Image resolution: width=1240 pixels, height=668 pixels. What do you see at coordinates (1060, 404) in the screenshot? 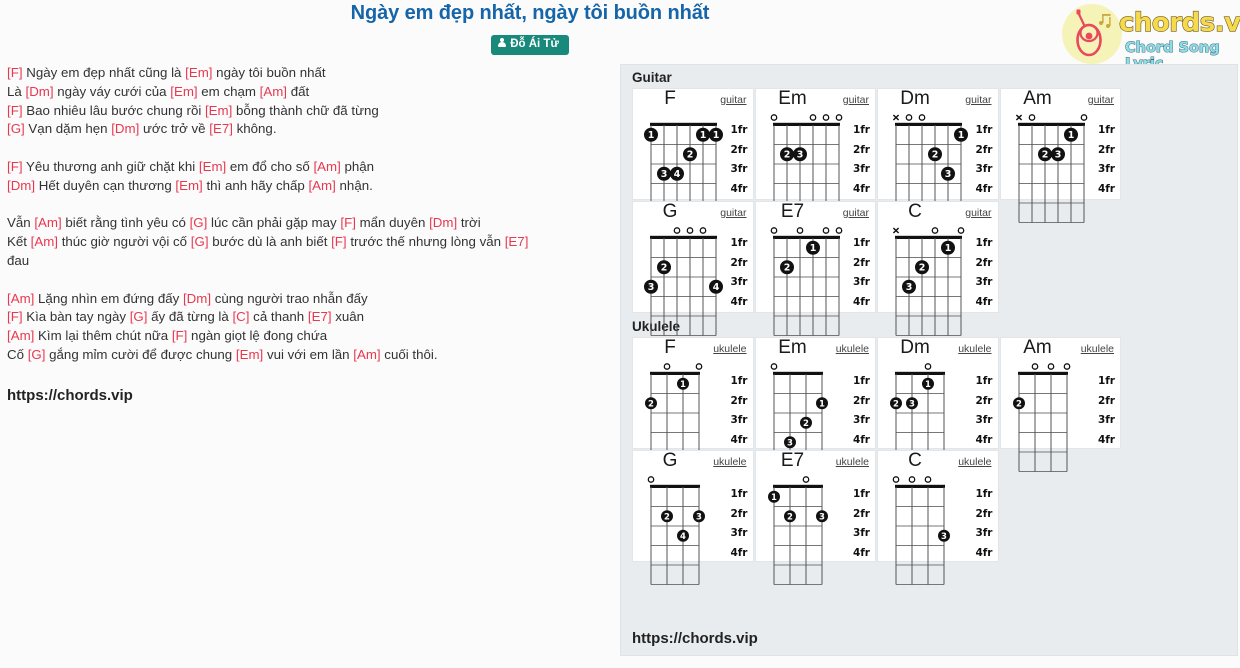
I see `chord-box-ukulele-Am: Am ukulele 2 1fr 2fr 3fr 4fr` at bounding box center [1060, 404].